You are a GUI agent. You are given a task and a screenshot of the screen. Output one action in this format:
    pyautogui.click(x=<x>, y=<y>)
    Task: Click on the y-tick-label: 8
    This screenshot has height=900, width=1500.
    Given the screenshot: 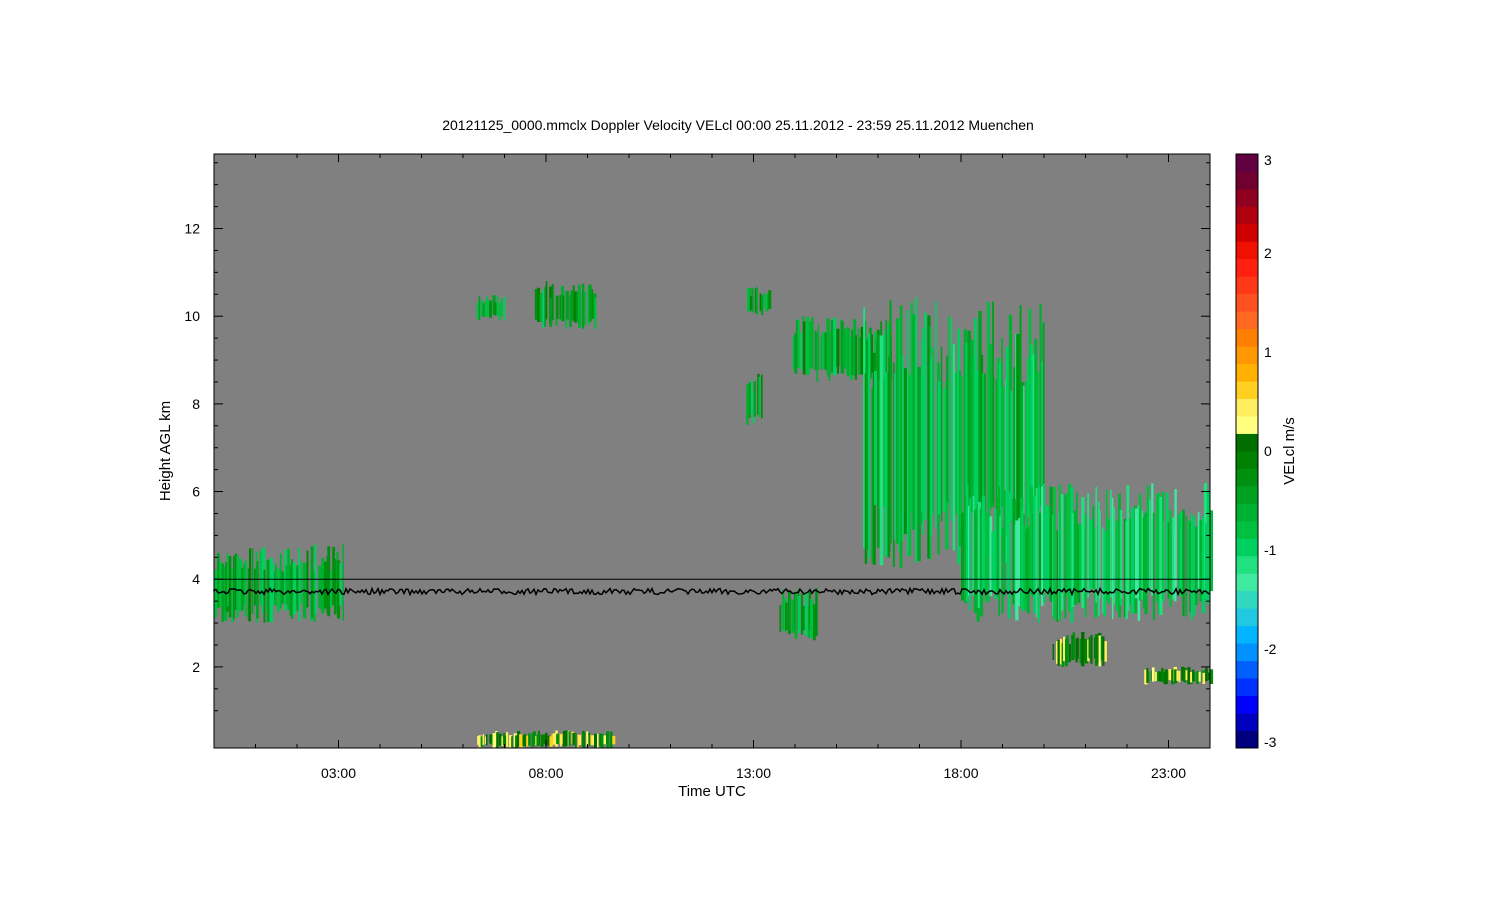 What is the action you would take?
    pyautogui.click(x=196, y=404)
    